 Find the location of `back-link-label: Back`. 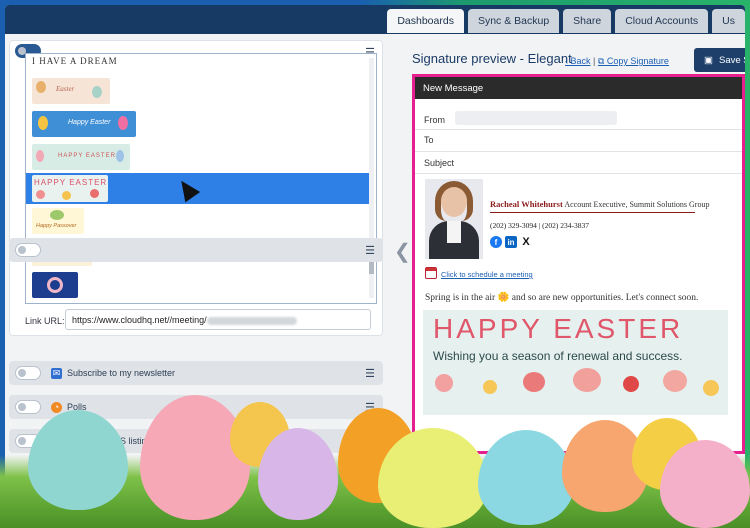

back-link-label: Back is located at coordinates (580, 61).